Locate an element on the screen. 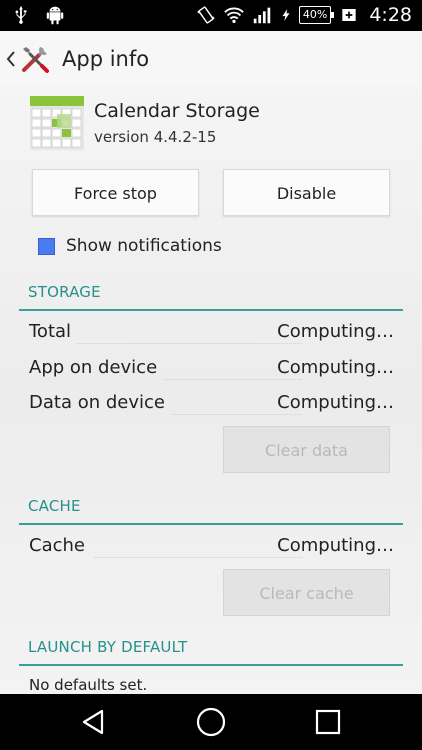 This screenshot has height=750, width=422. clear-data-button: Clear data is located at coordinates (306, 449).